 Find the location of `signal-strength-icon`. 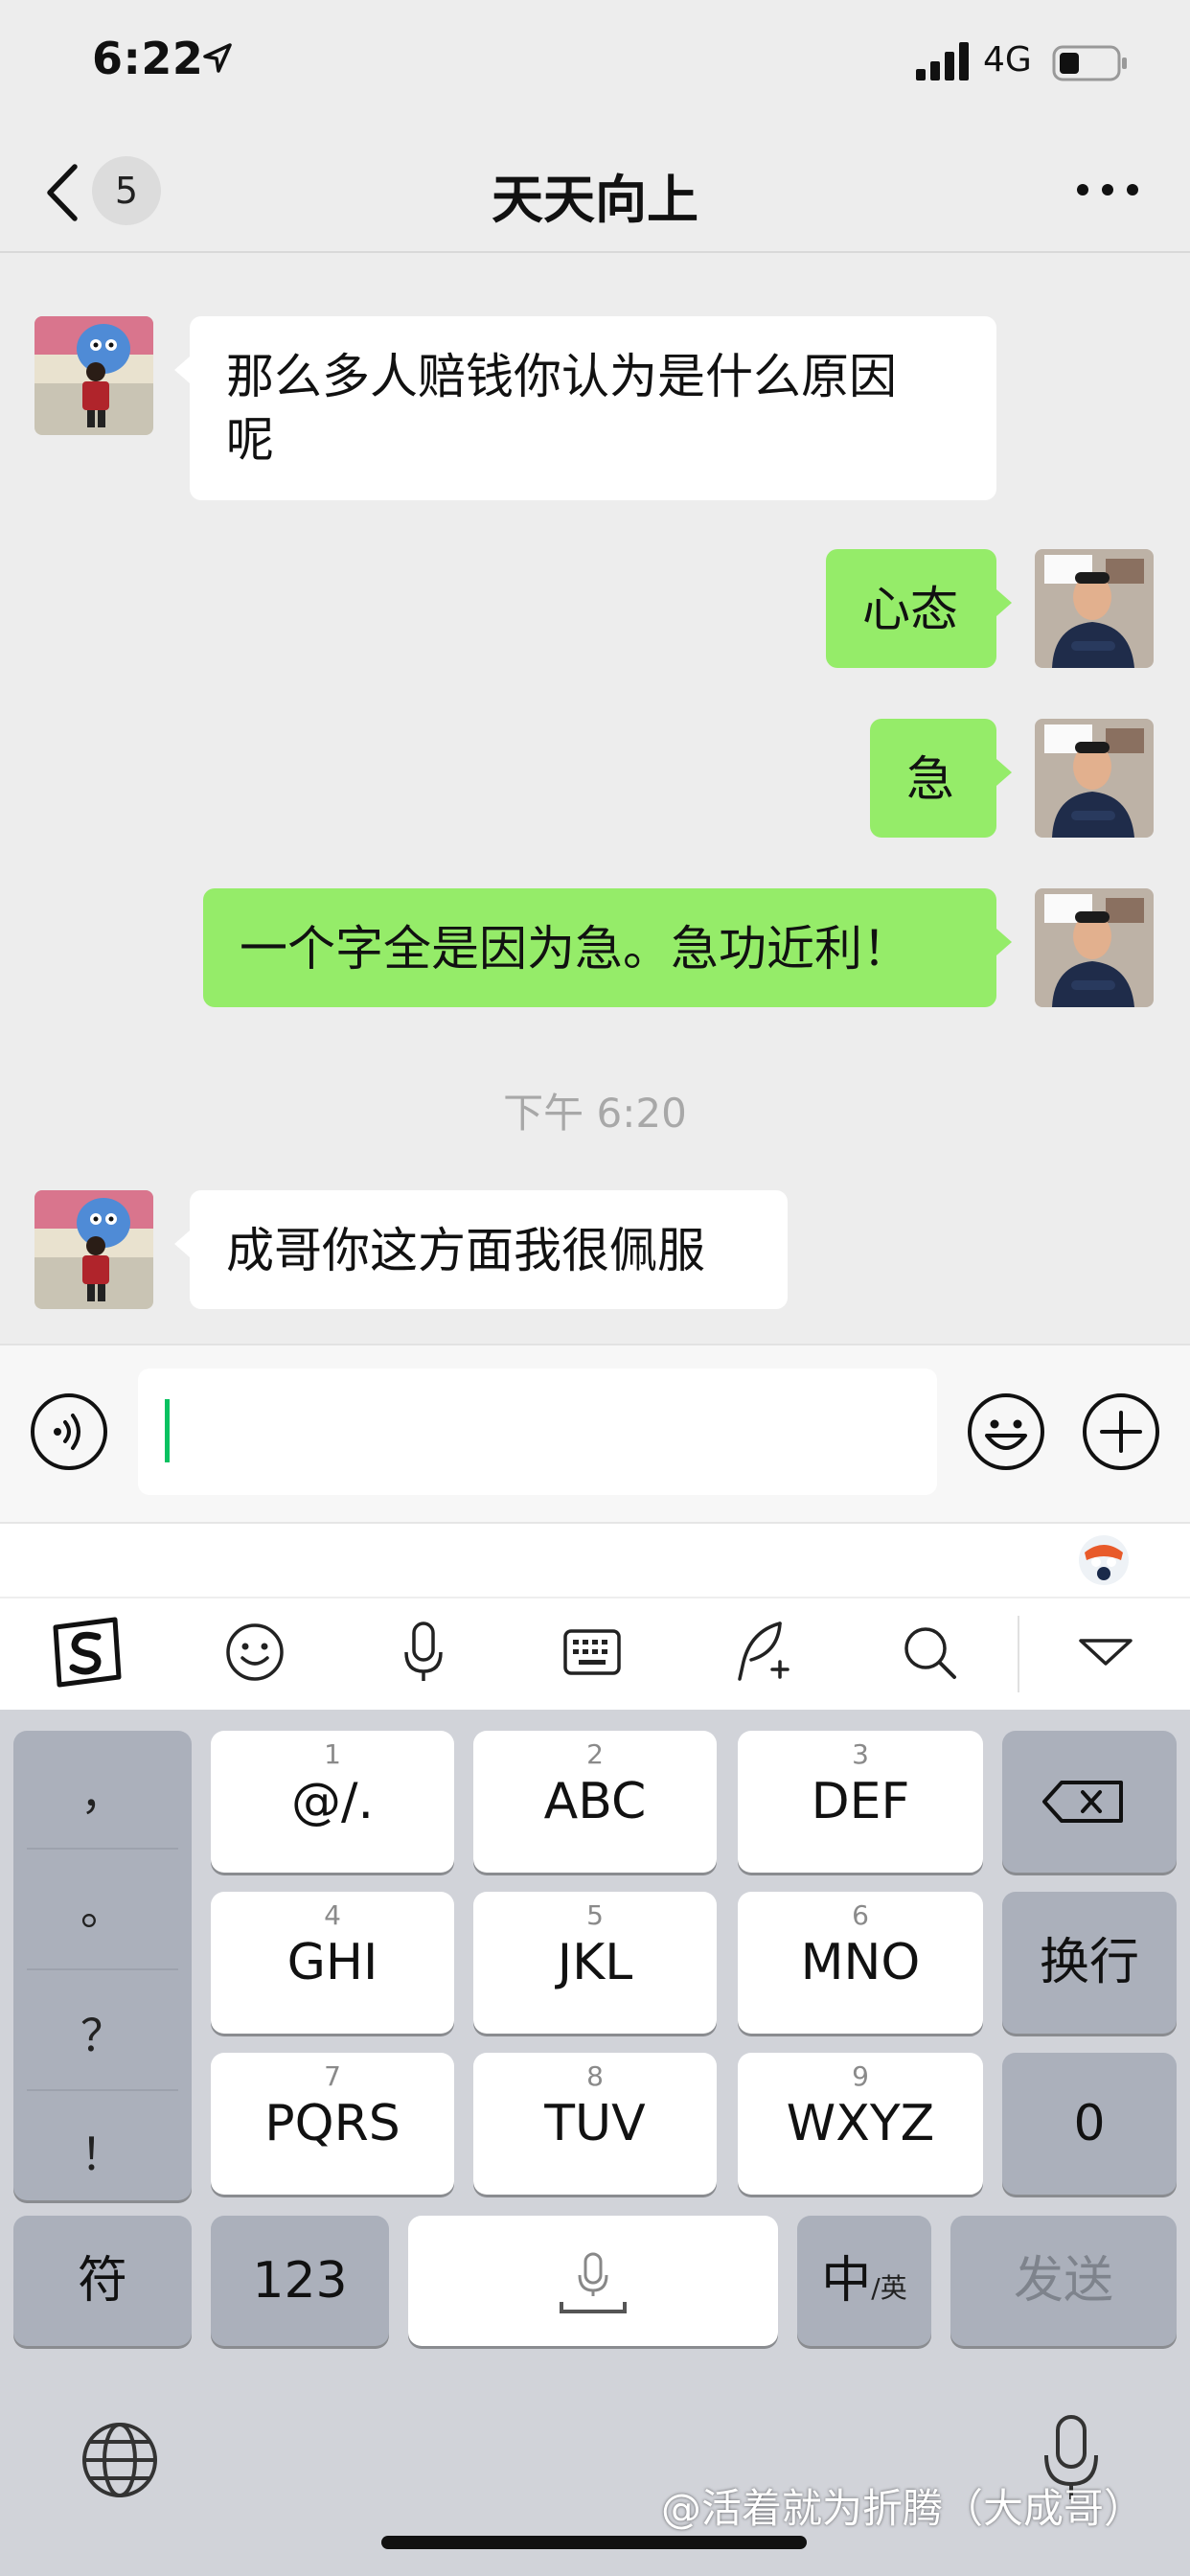

signal-strength-icon is located at coordinates (943, 61).